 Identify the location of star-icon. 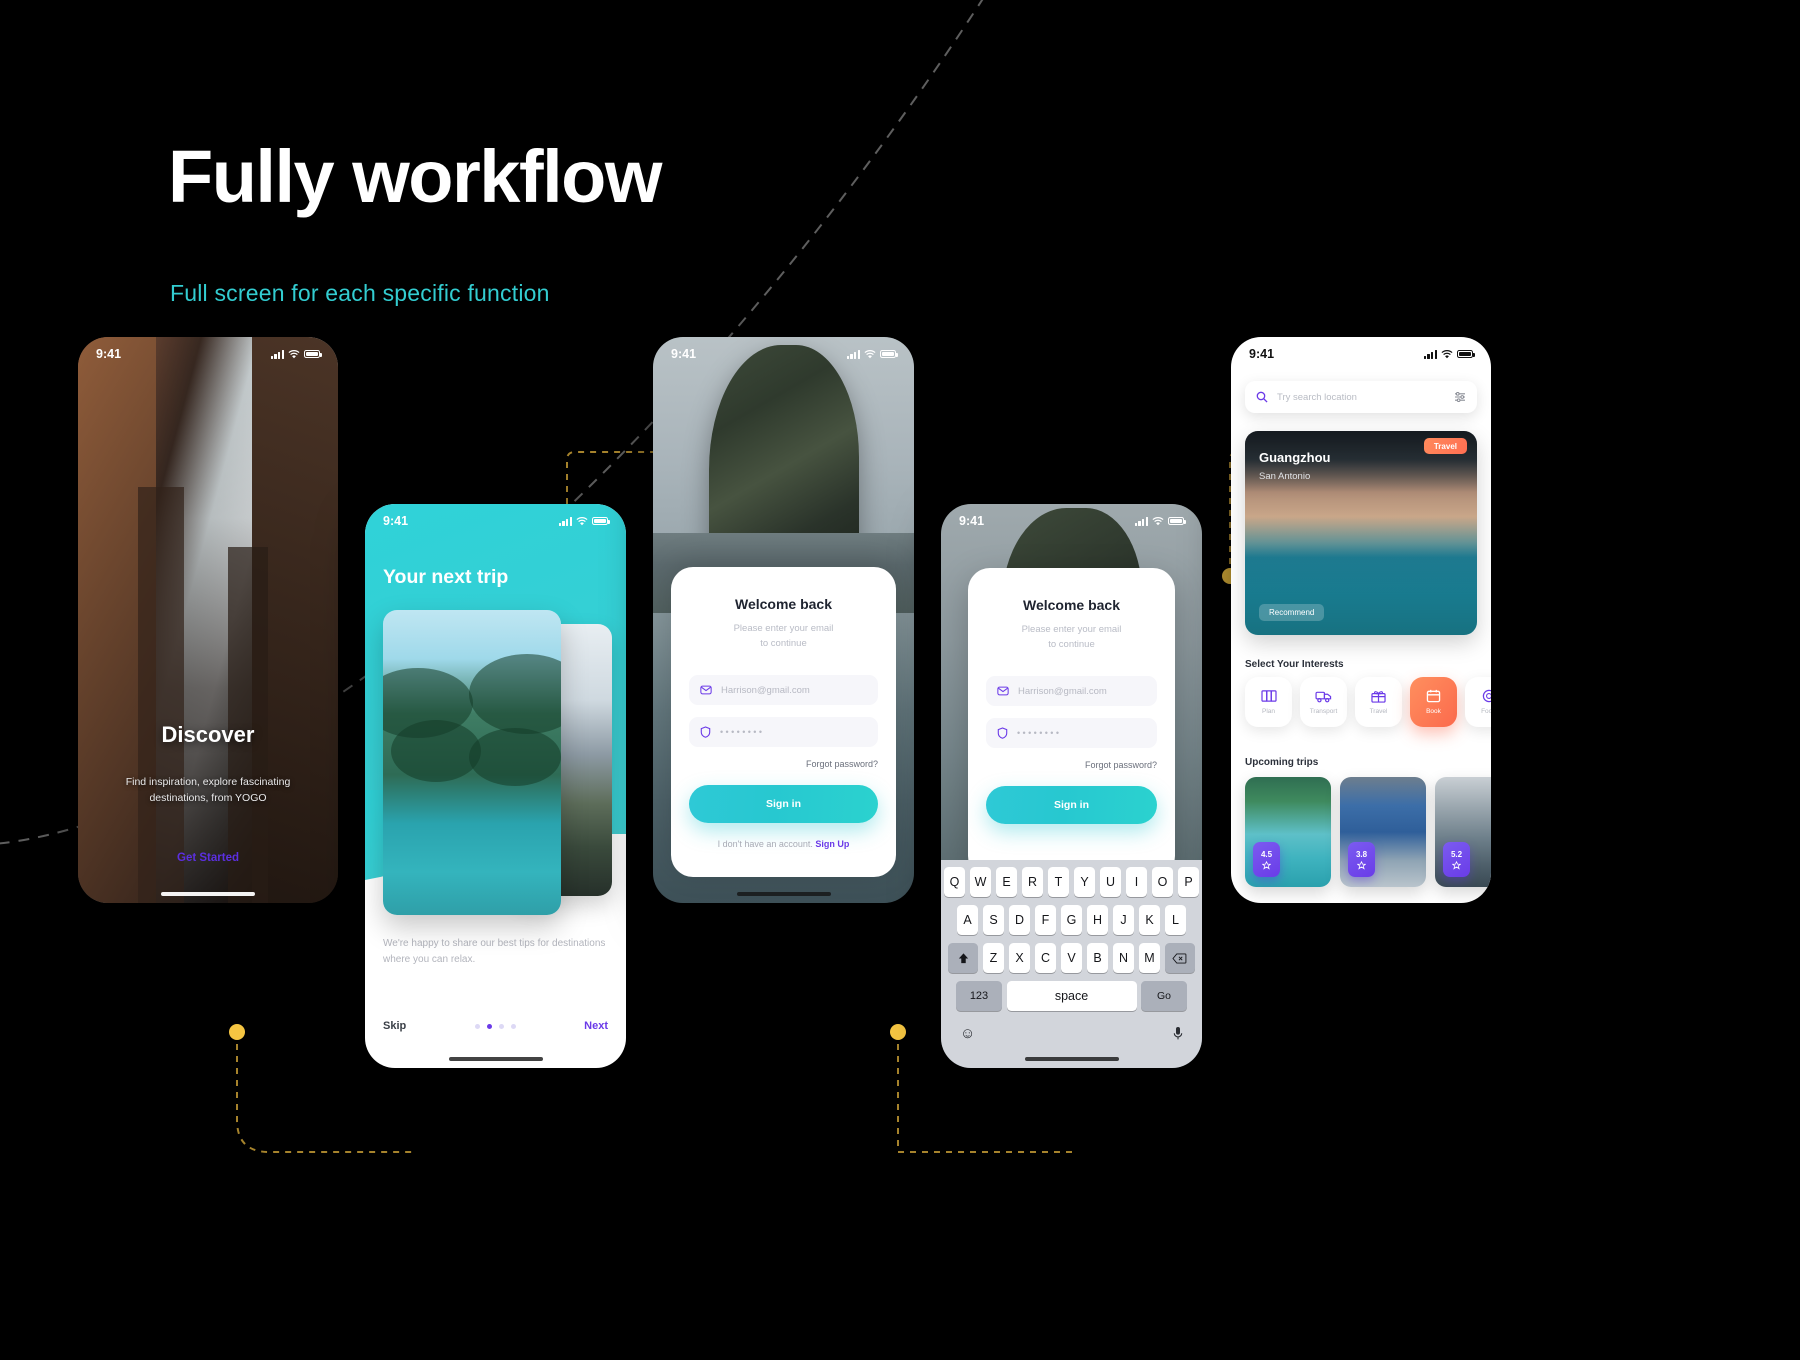
(1361, 865).